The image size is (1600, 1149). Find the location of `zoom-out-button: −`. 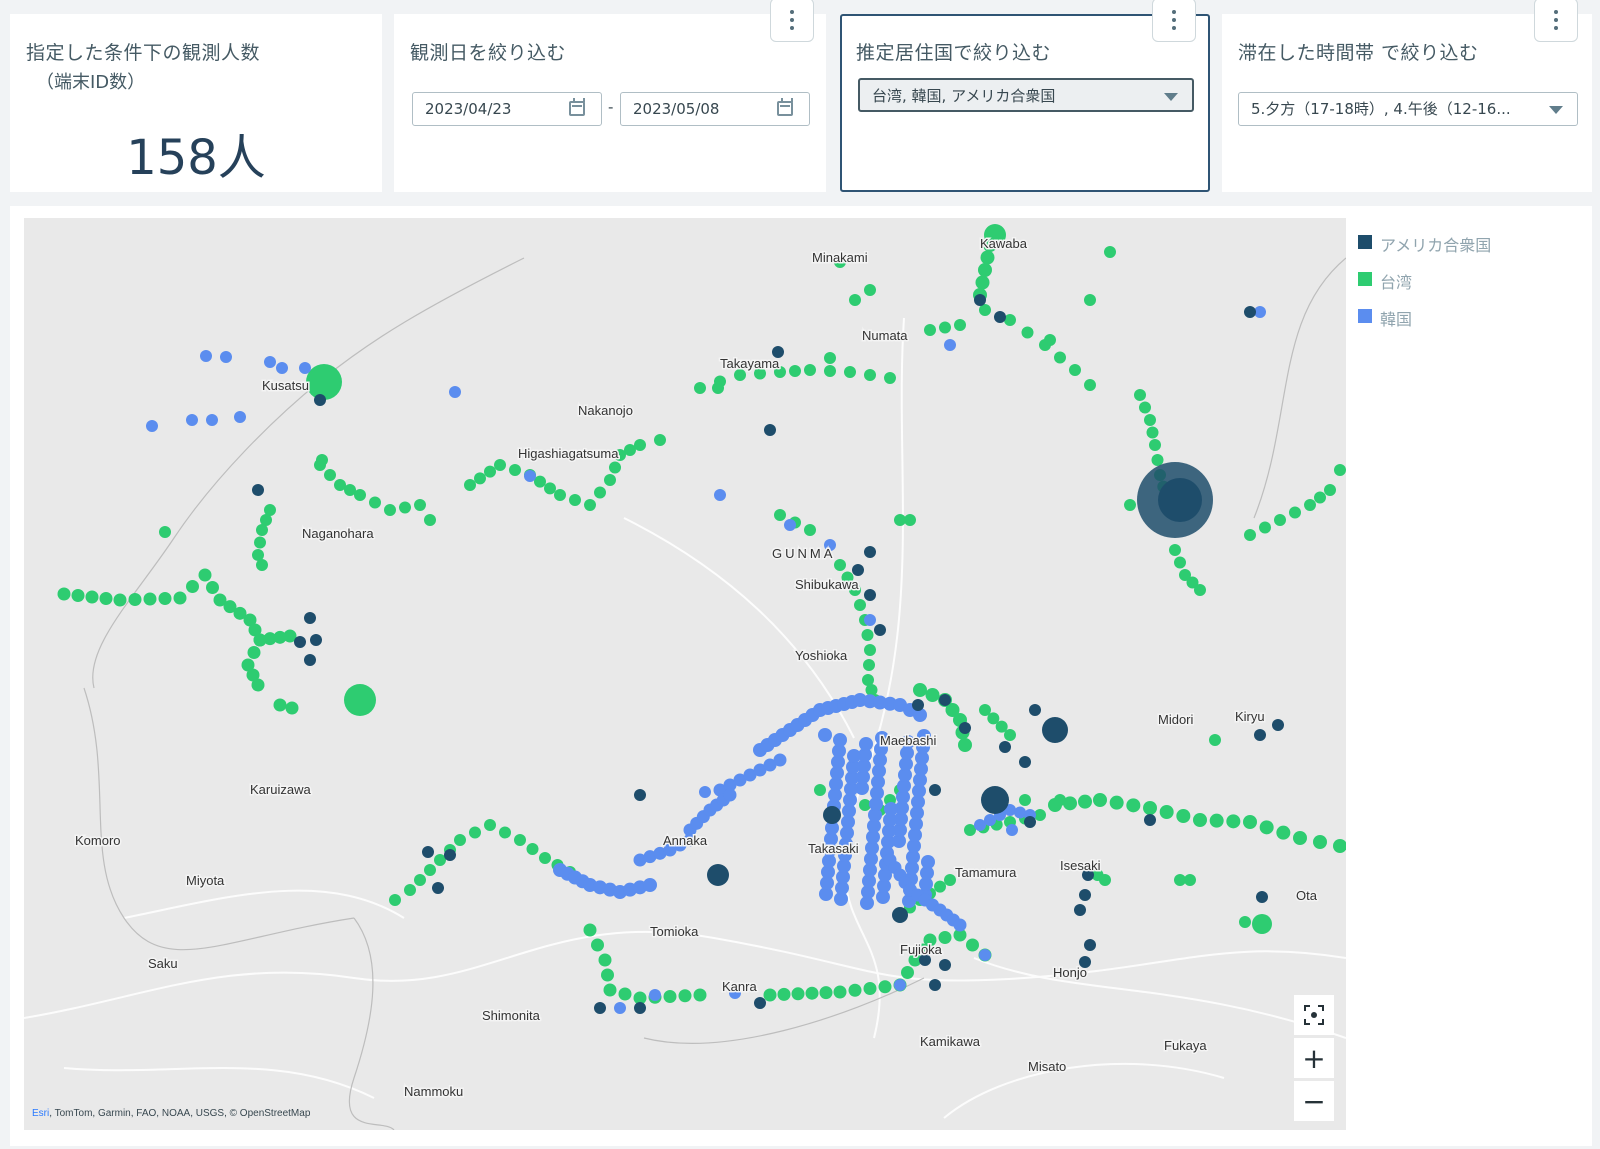

zoom-out-button: − is located at coordinates (1314, 1101).